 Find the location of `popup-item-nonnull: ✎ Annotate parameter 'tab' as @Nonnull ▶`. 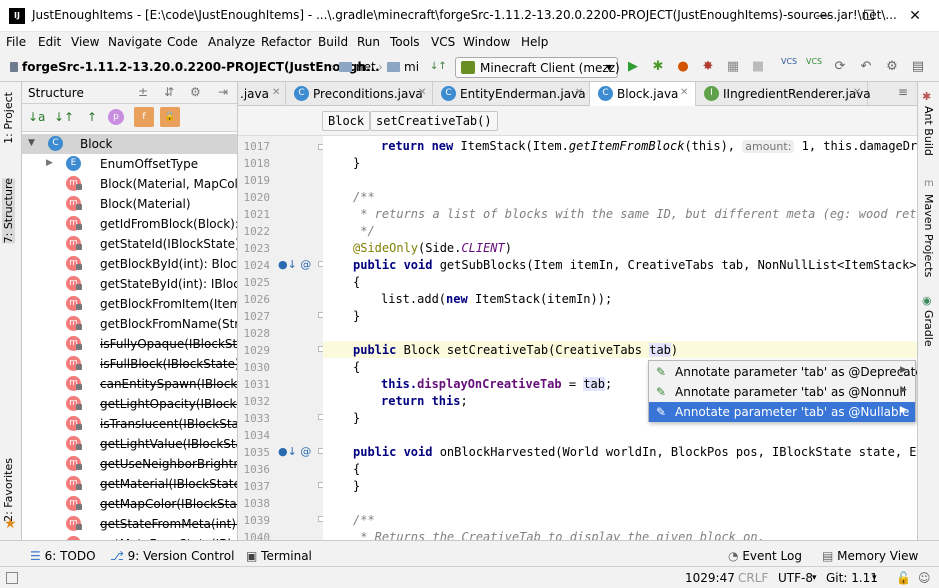

popup-item-nonnull: ✎ Annotate parameter 'tab' as @Nonnull ▶ is located at coordinates (782, 392).